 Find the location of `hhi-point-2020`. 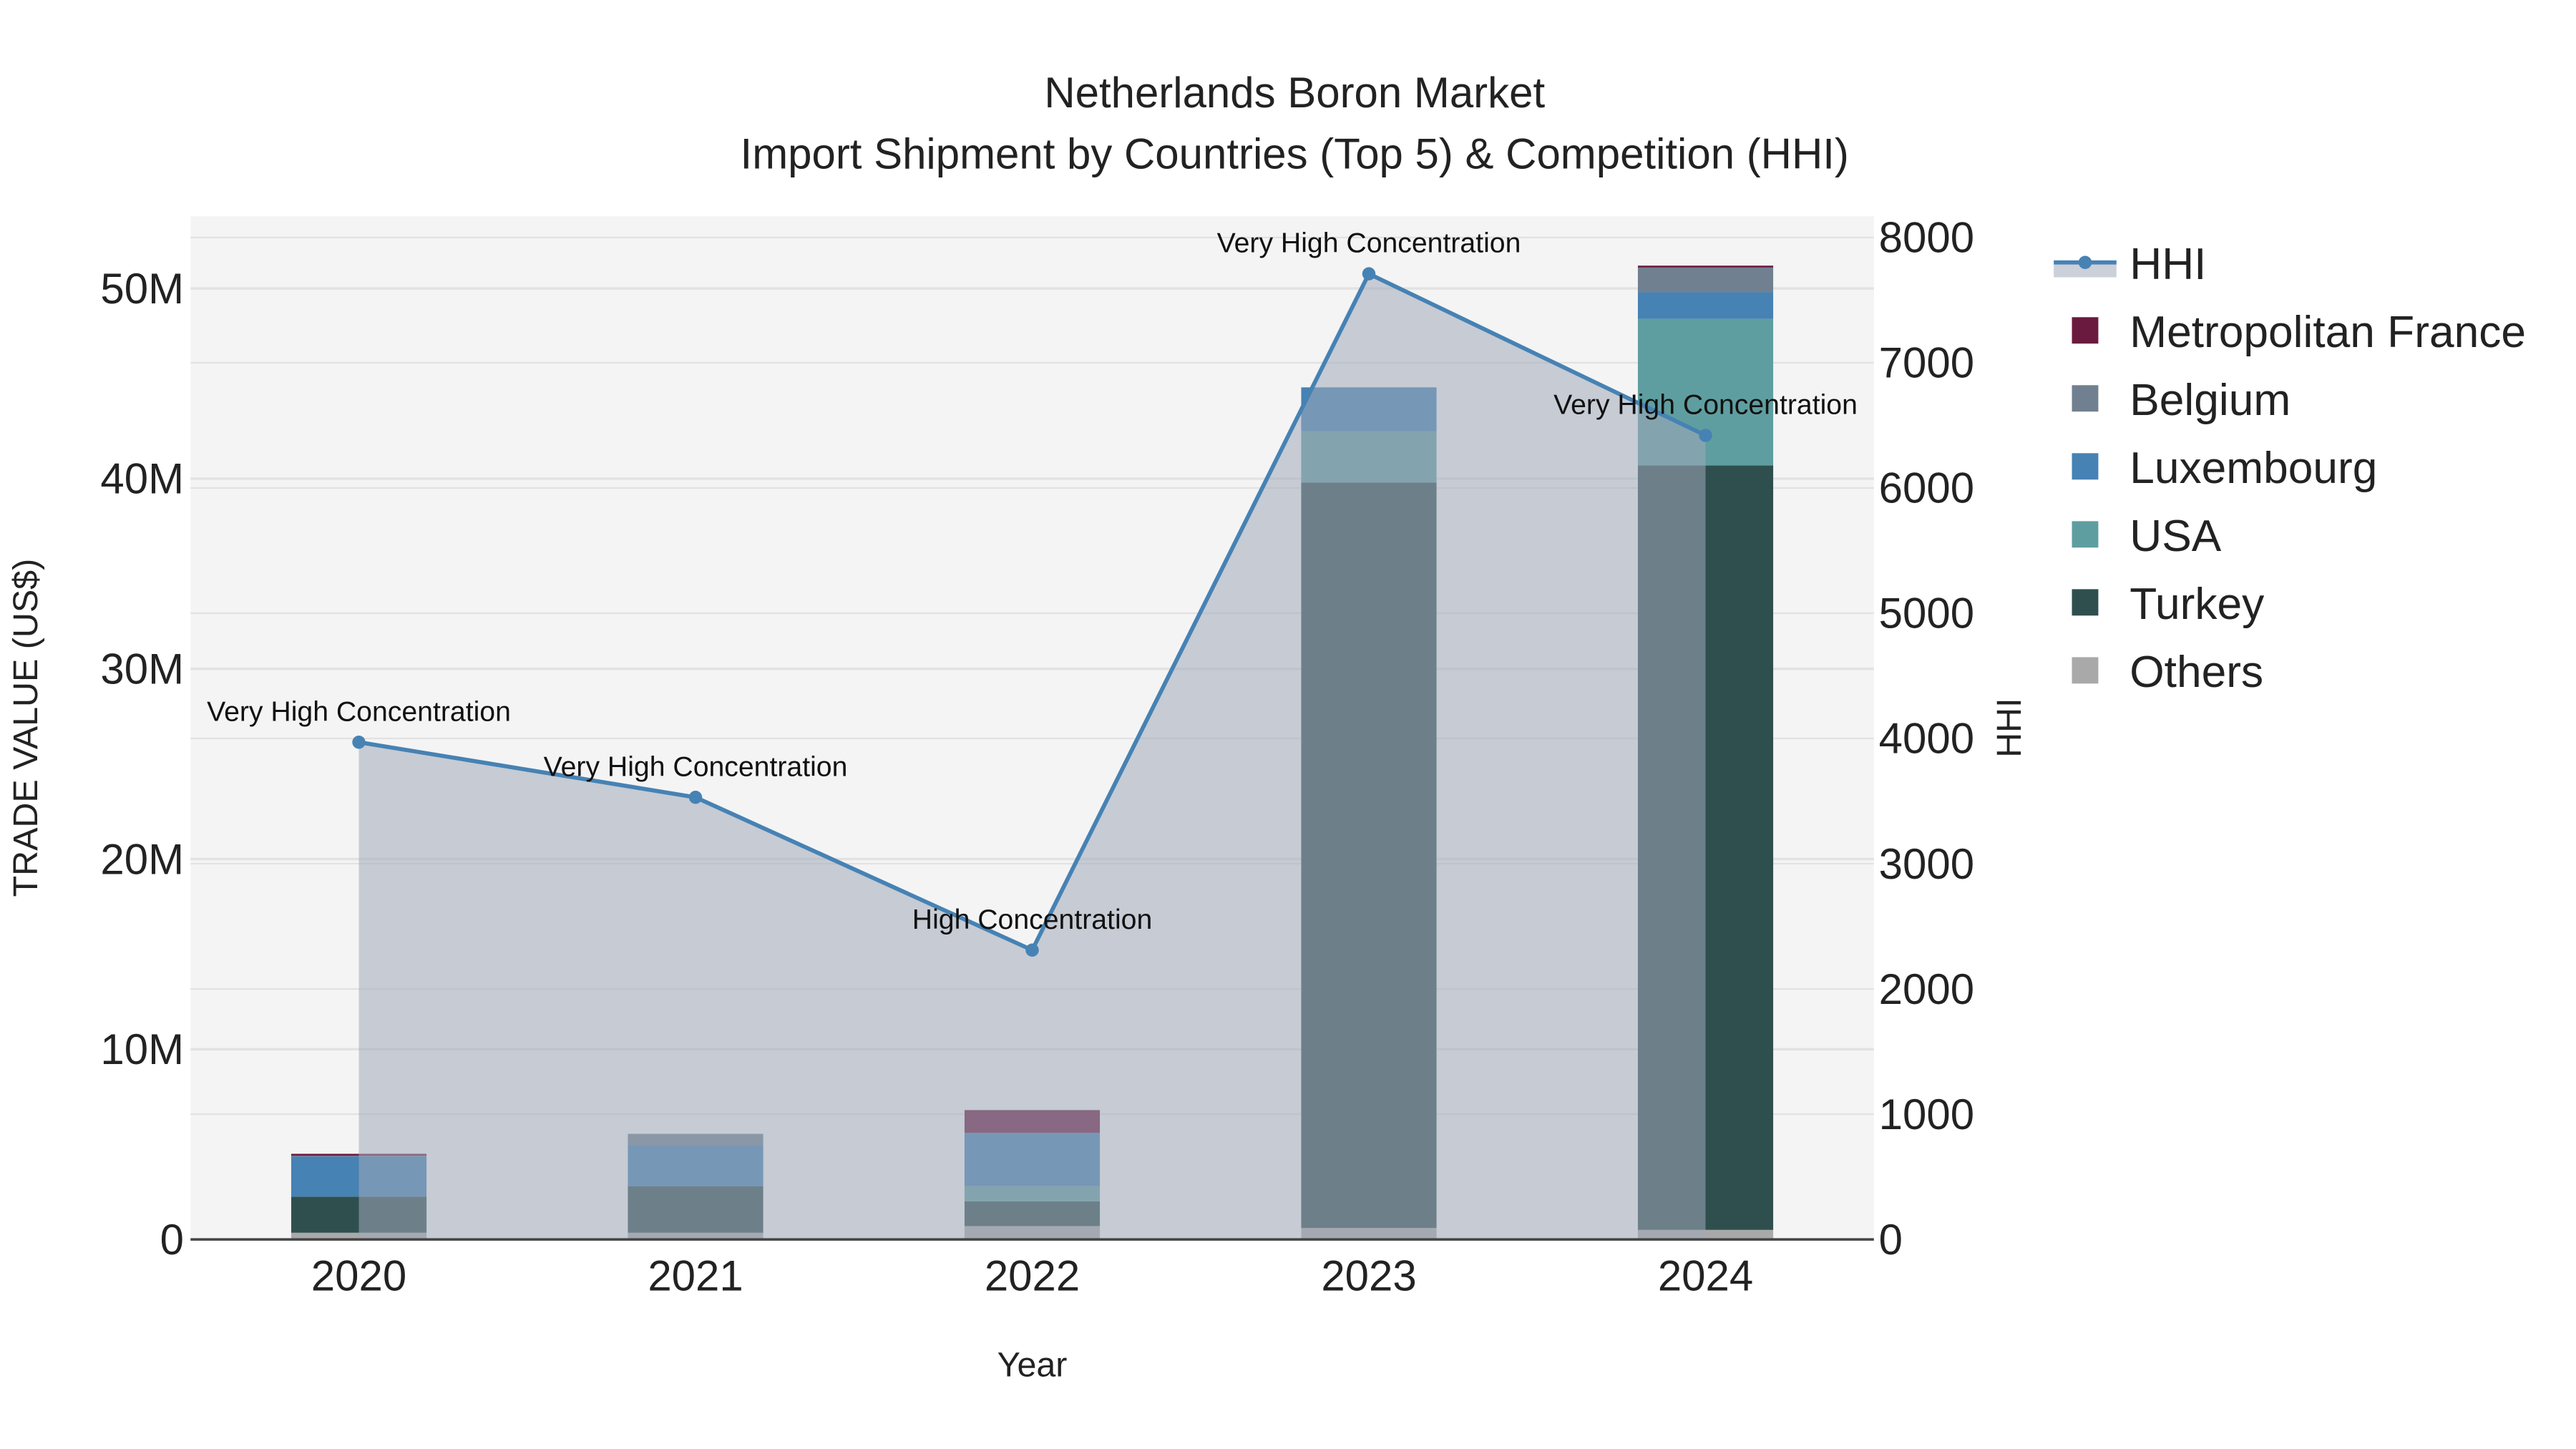

hhi-point-2020 is located at coordinates (359, 742).